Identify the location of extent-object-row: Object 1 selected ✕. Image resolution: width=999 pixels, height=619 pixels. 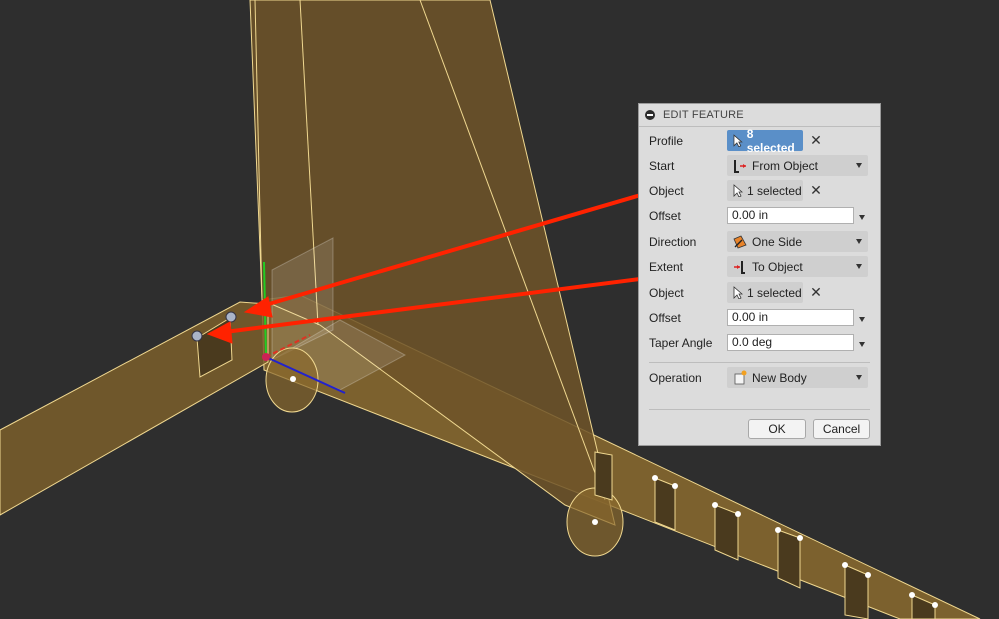
(759, 293).